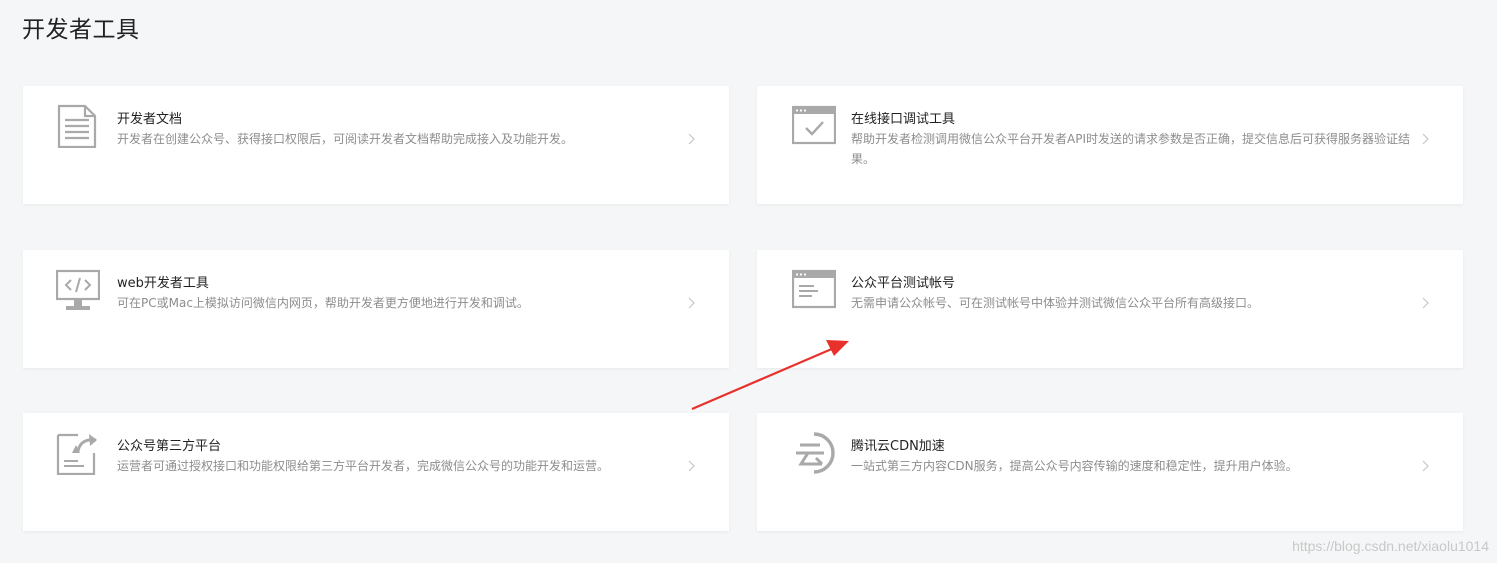  What do you see at coordinates (903, 283) in the screenshot?
I see `card-title: 公众平台测试帐号` at bounding box center [903, 283].